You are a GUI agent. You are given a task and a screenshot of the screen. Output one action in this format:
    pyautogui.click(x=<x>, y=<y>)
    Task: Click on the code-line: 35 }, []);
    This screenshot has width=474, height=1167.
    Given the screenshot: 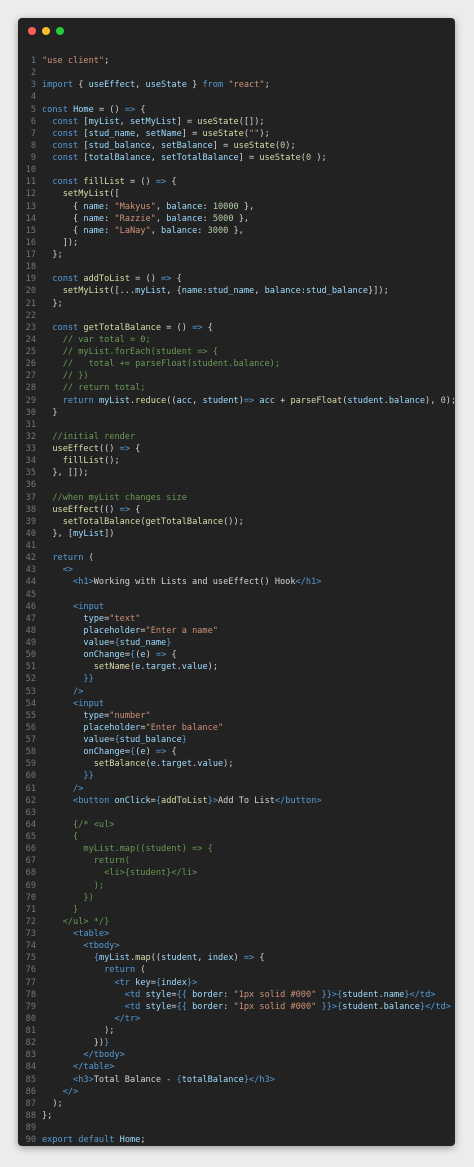 What is the action you would take?
    pyautogui.click(x=236, y=473)
    